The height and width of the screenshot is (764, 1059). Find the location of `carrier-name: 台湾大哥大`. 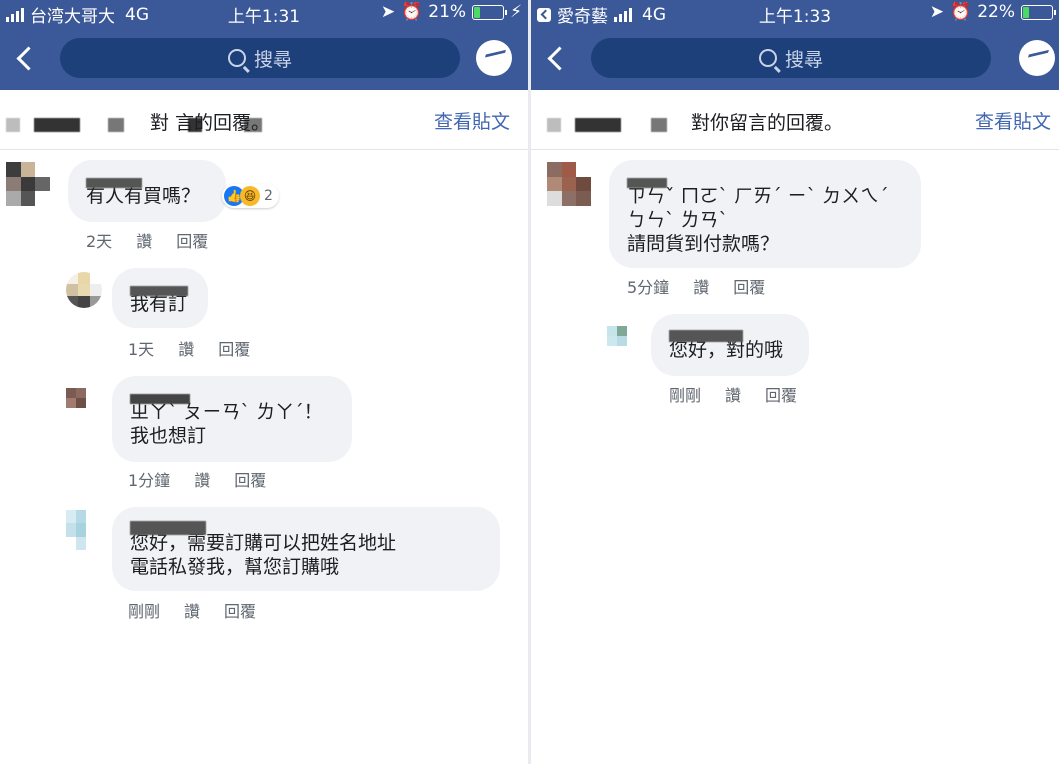

carrier-name: 台湾大哥大 is located at coordinates (72, 17).